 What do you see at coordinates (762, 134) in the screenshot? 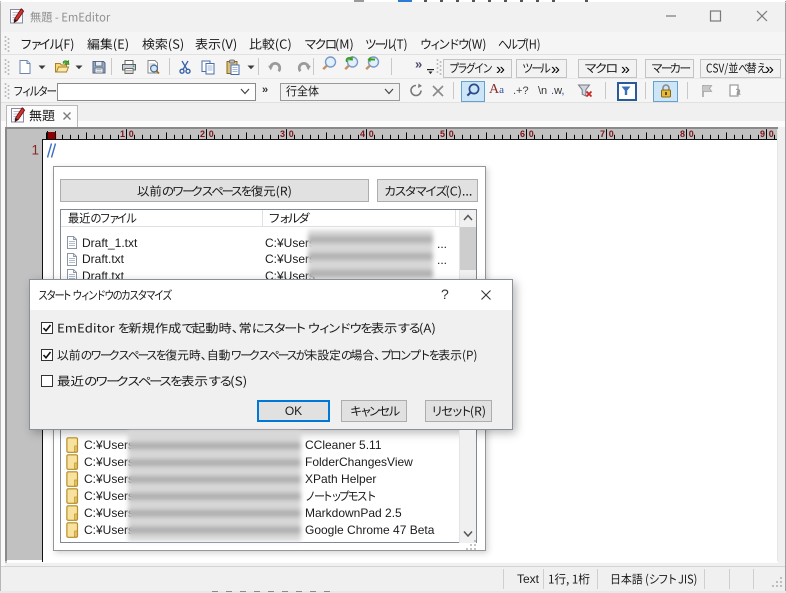
I see `svg-text: 9` at bounding box center [762, 134].